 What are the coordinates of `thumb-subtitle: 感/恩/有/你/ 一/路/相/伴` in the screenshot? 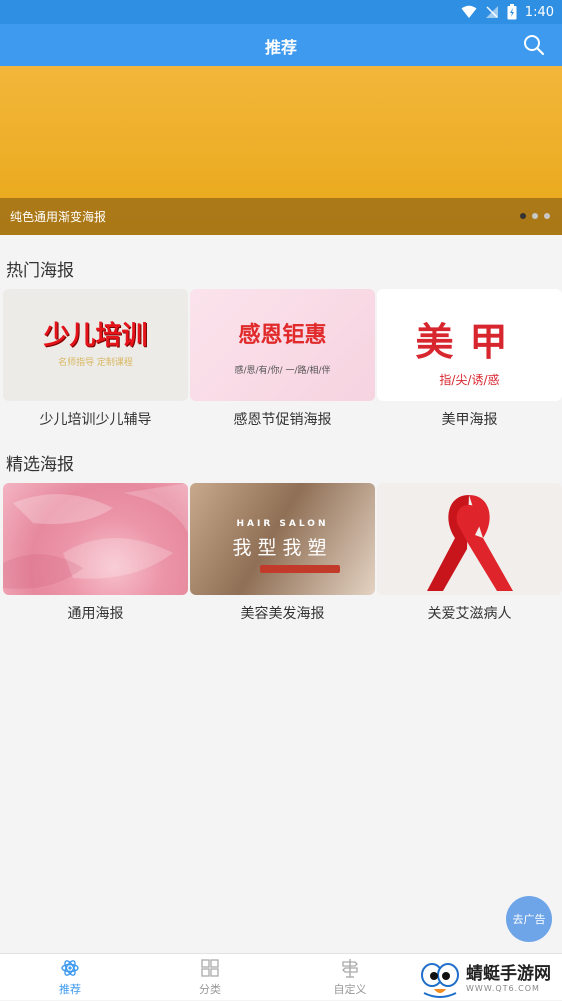 It's located at (282, 371).